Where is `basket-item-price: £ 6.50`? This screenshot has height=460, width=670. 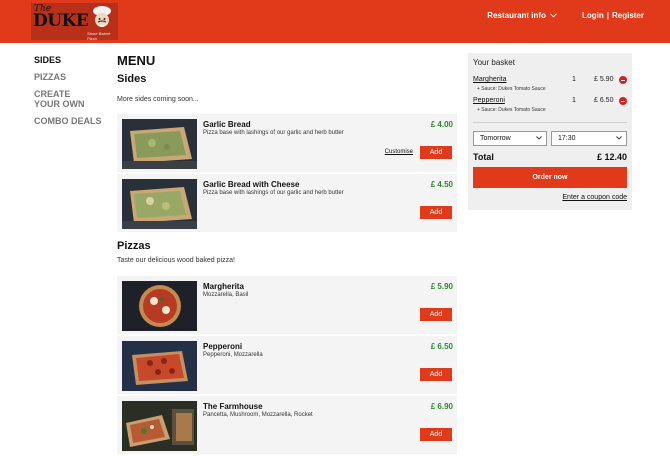
basket-item-price: £ 6.50 is located at coordinates (604, 100).